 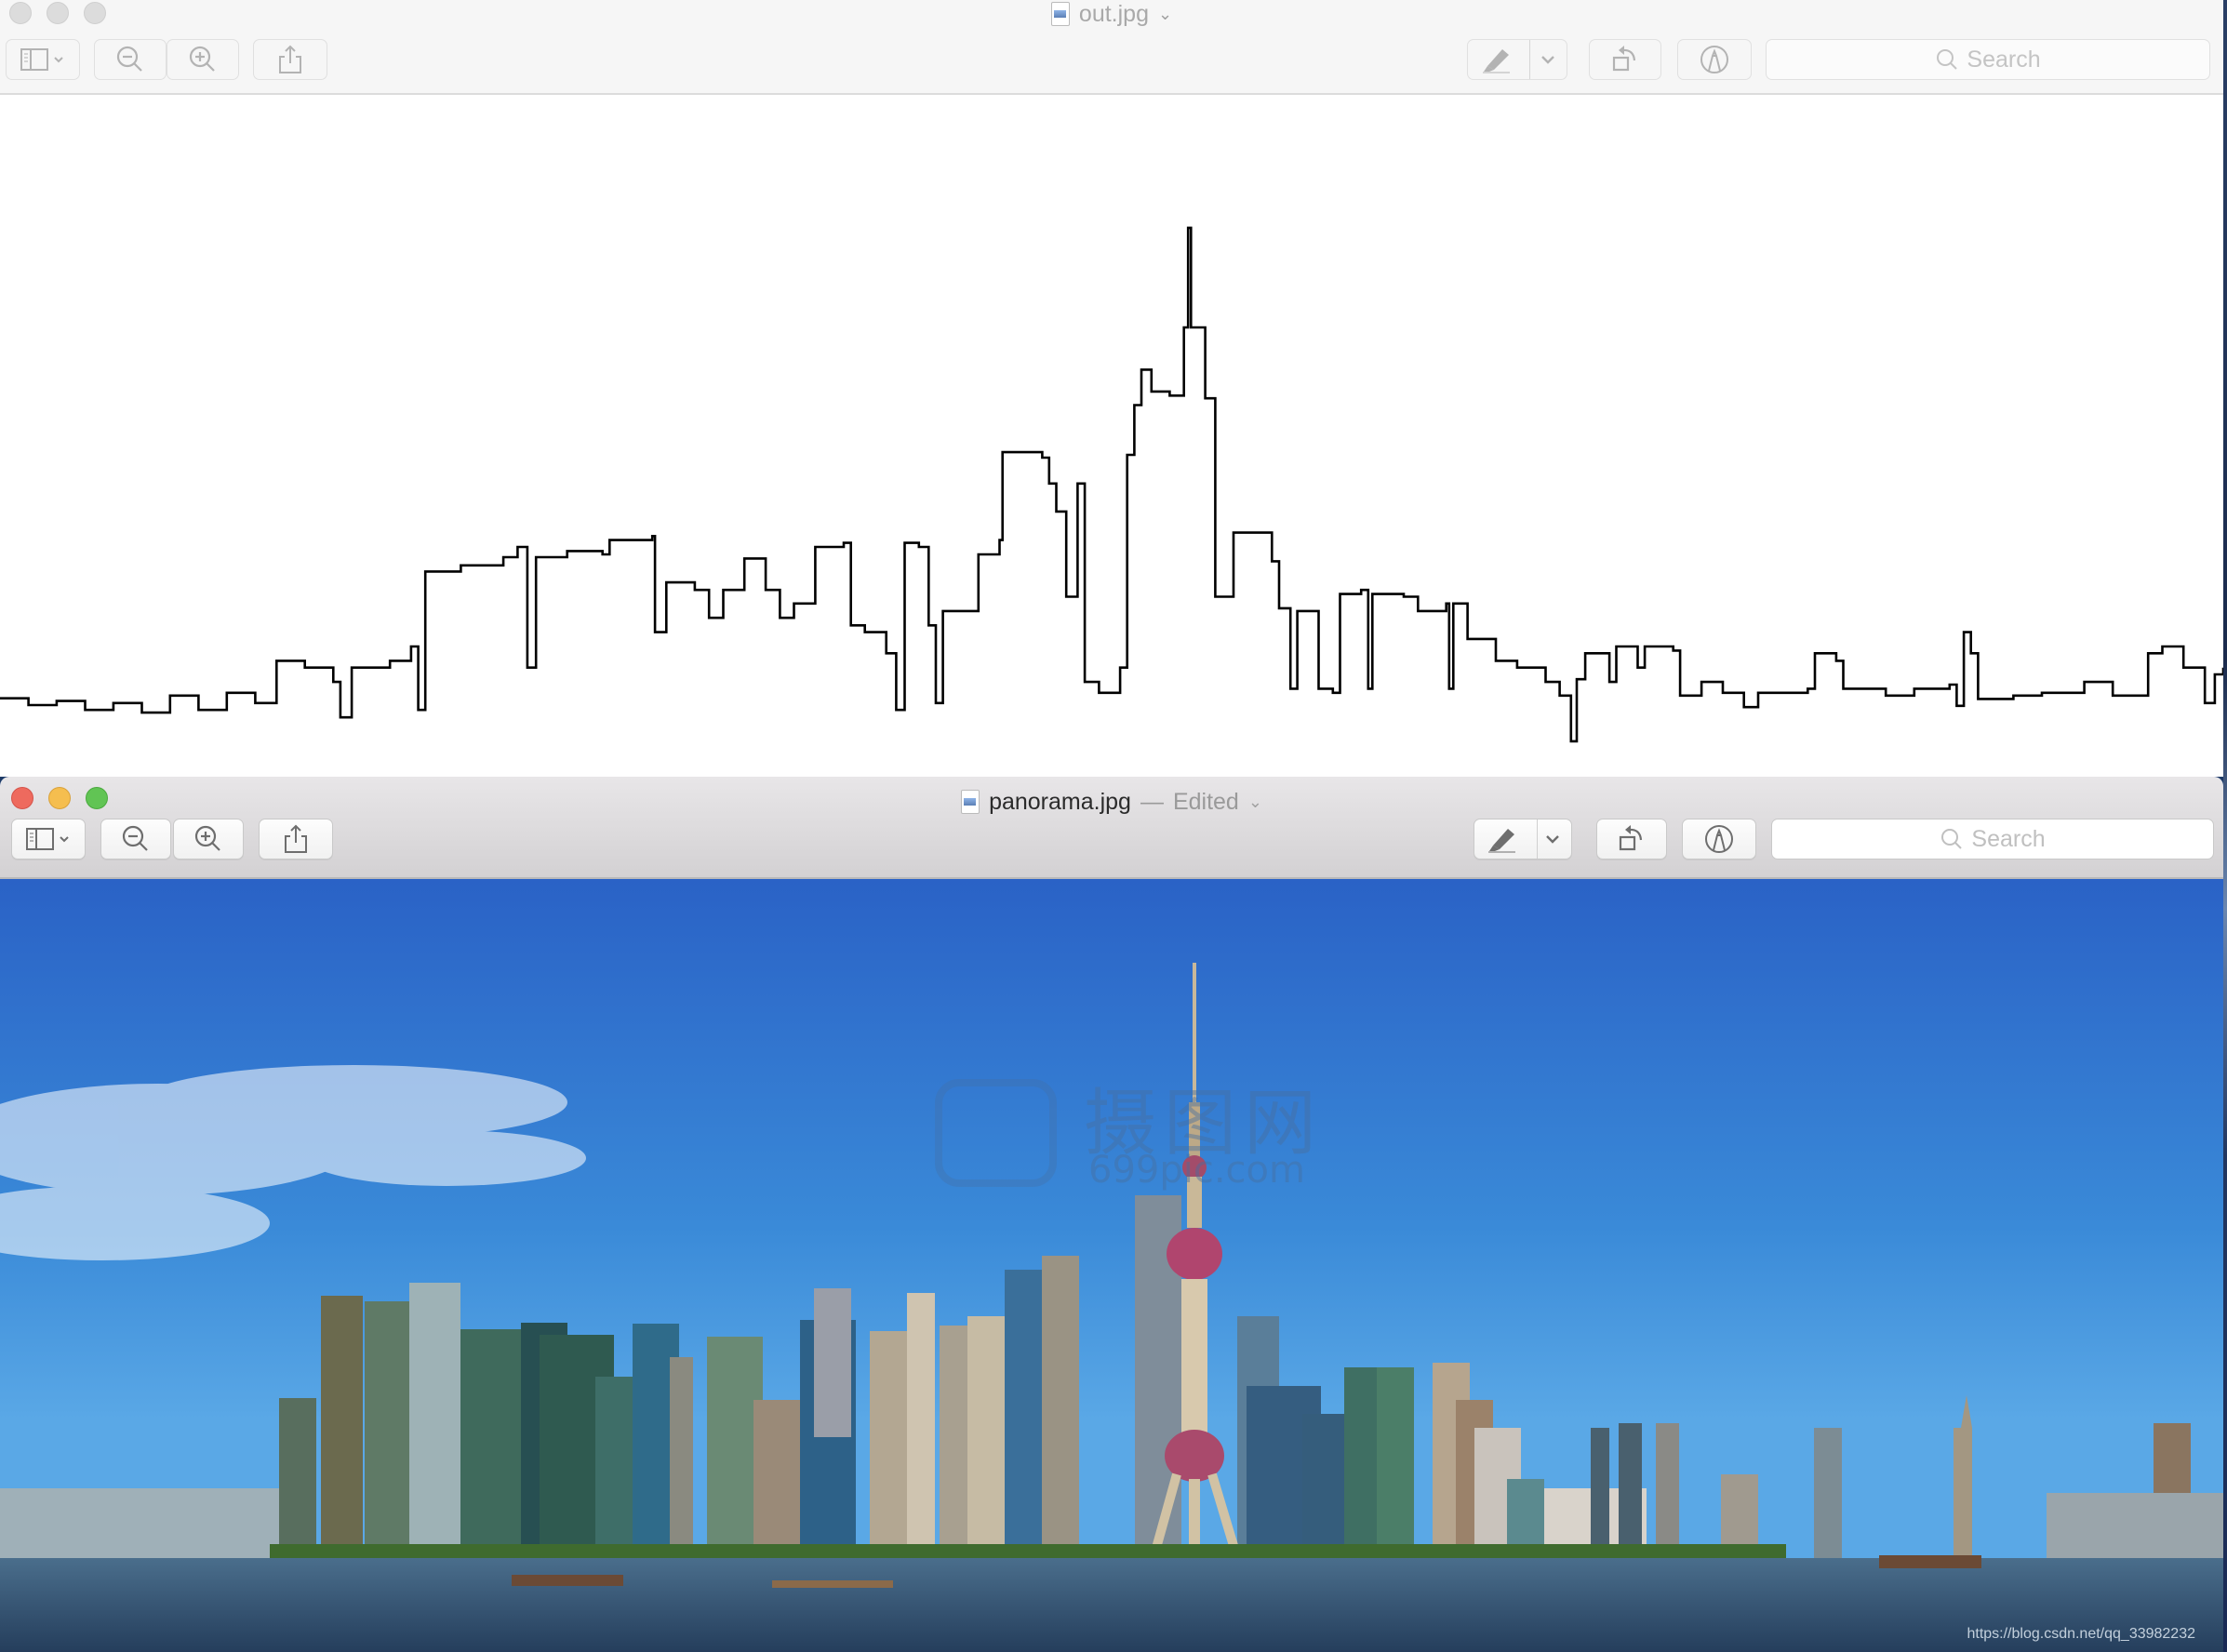 I want to click on window-title: out.jpg ⌄, so click(x=1111, y=14).